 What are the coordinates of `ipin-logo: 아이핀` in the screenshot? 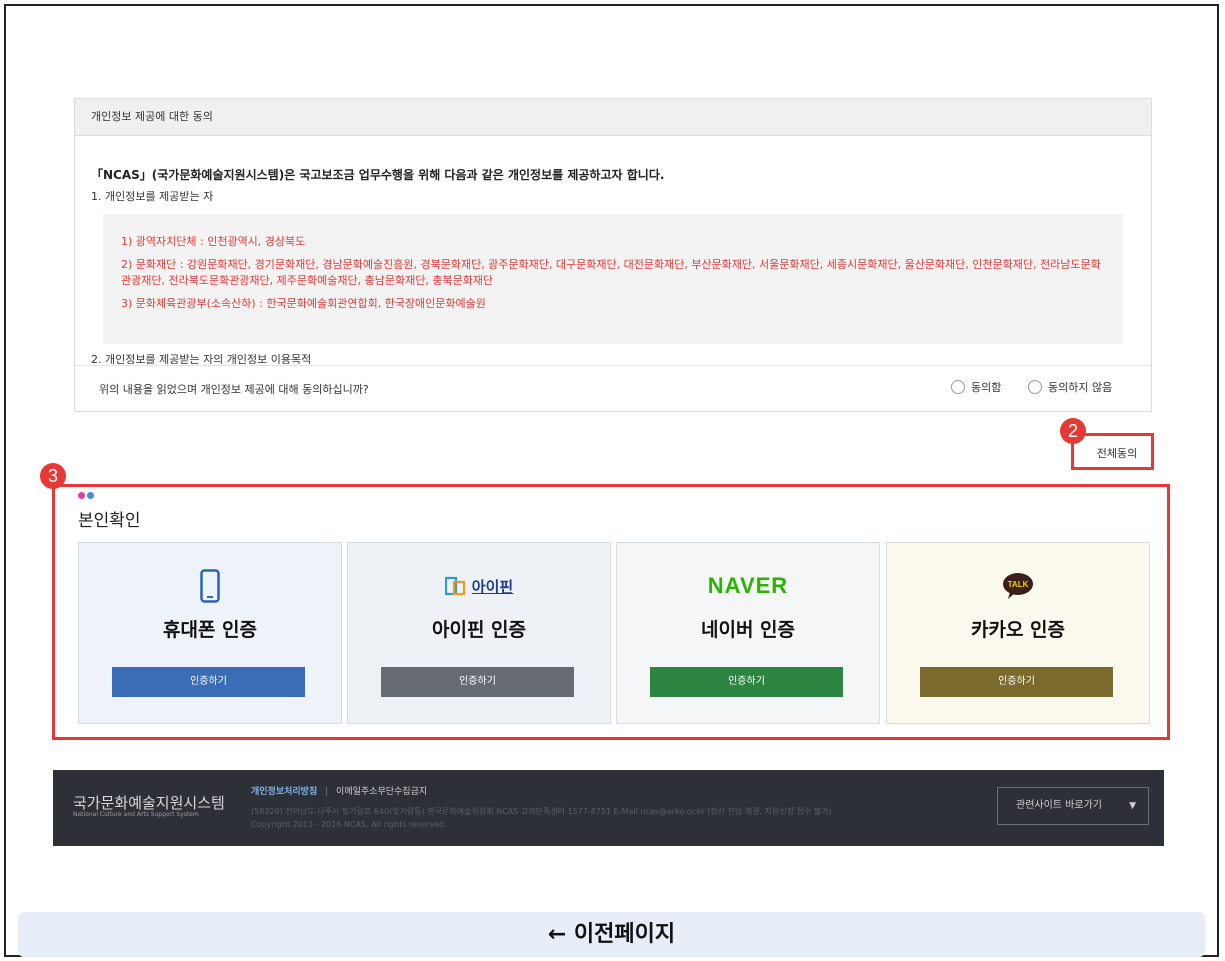 It's located at (479, 586).